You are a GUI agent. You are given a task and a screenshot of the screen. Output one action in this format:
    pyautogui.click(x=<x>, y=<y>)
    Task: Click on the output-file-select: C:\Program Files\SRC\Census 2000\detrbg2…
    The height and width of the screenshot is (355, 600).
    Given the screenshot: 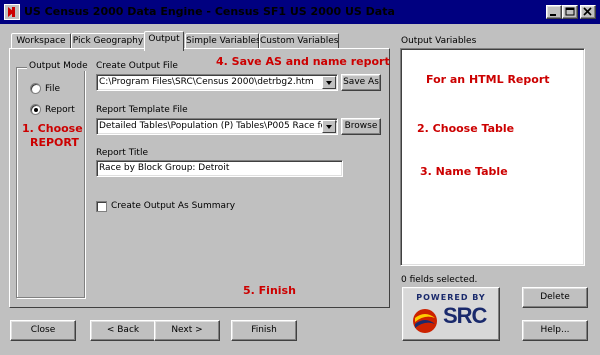 What is the action you would take?
    pyautogui.click(x=217, y=82)
    